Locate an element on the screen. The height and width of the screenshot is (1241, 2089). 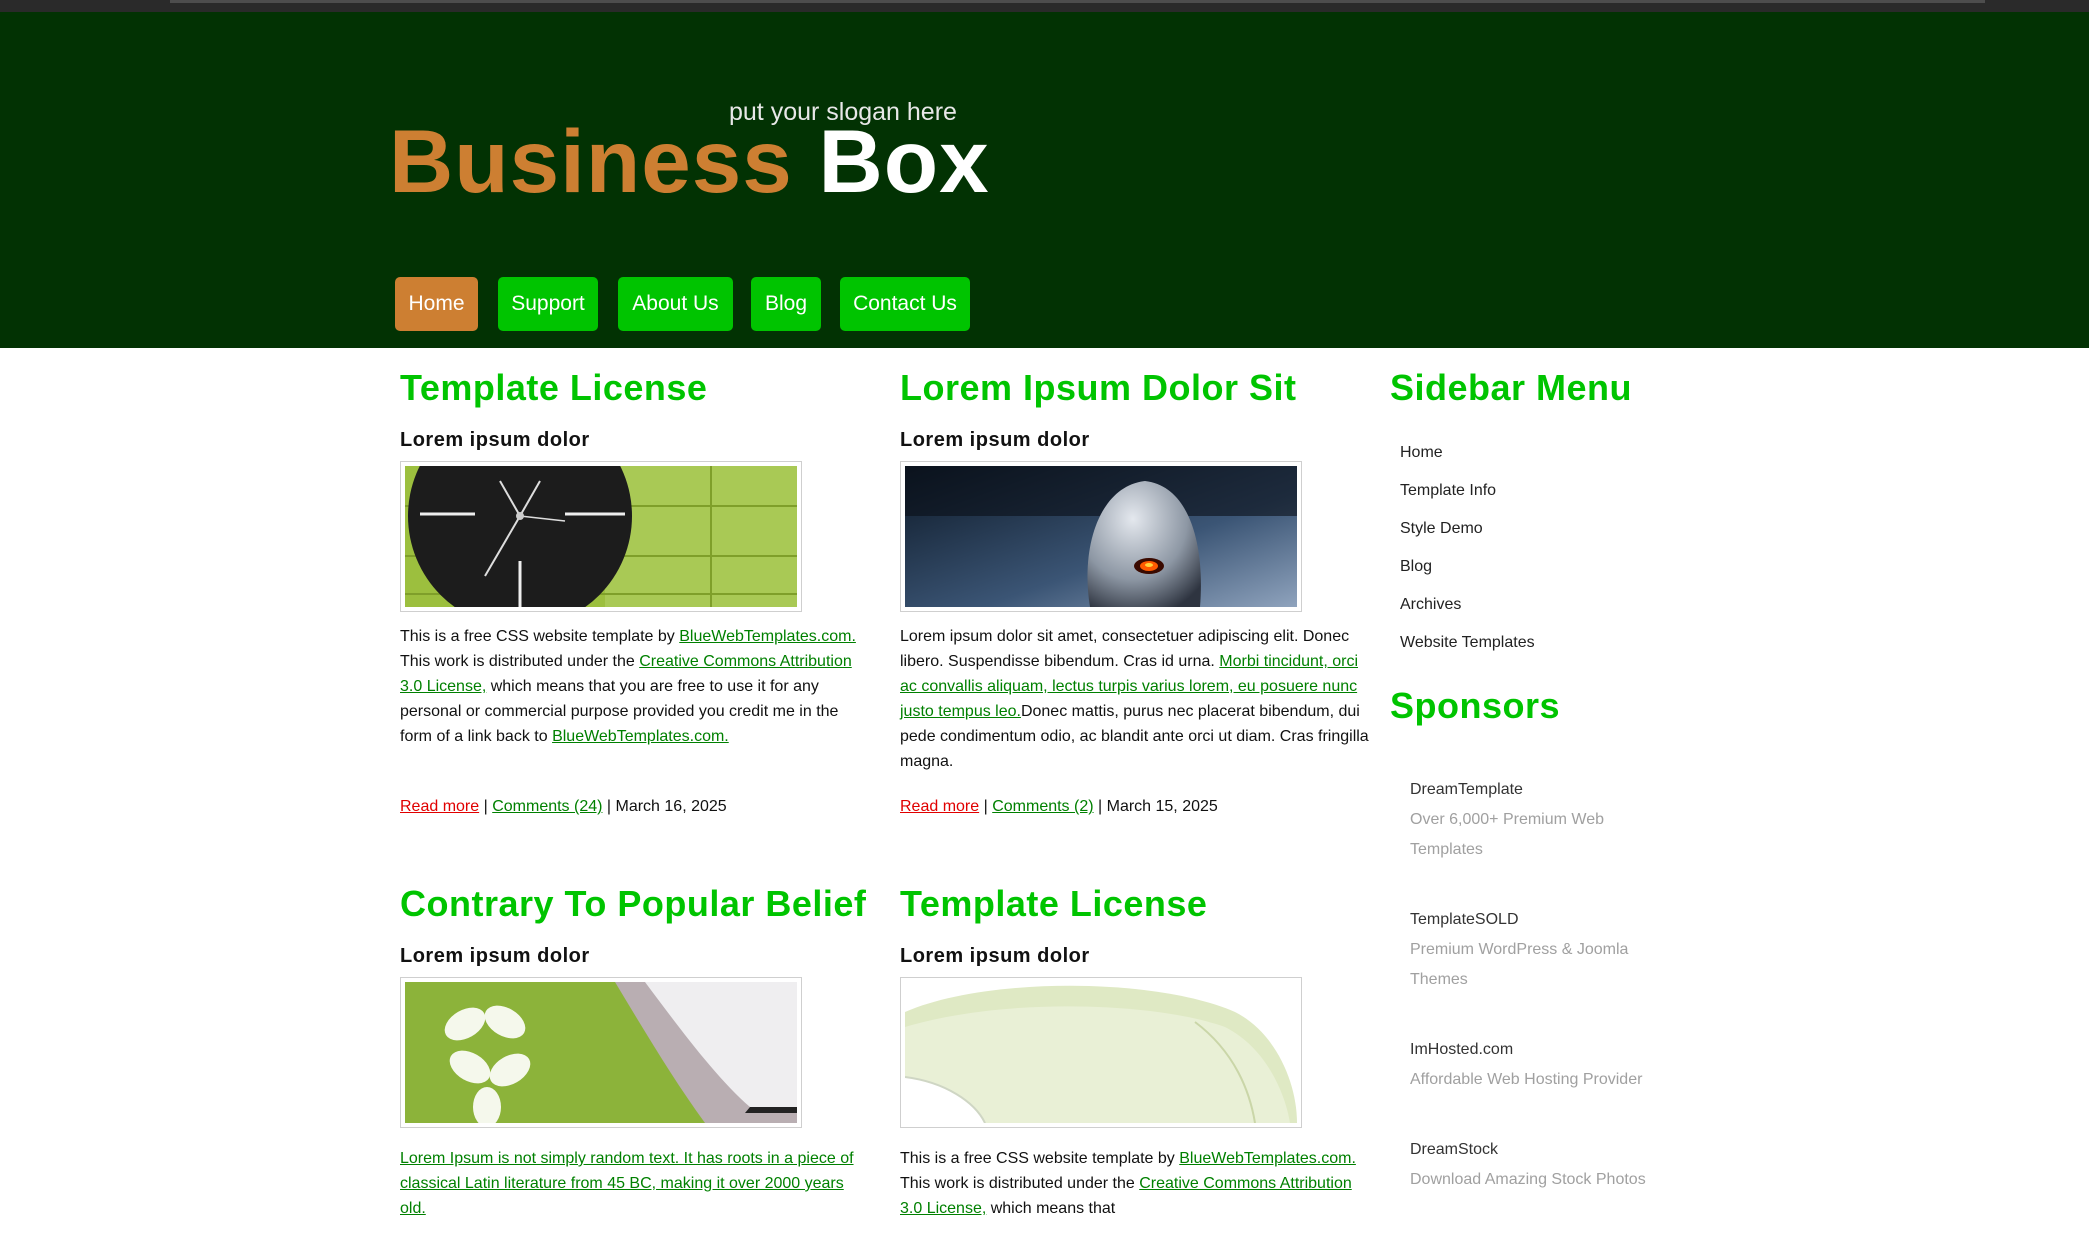
post-title: Lorem Ipsum Dolor Sit is located at coordinates (1135, 388).